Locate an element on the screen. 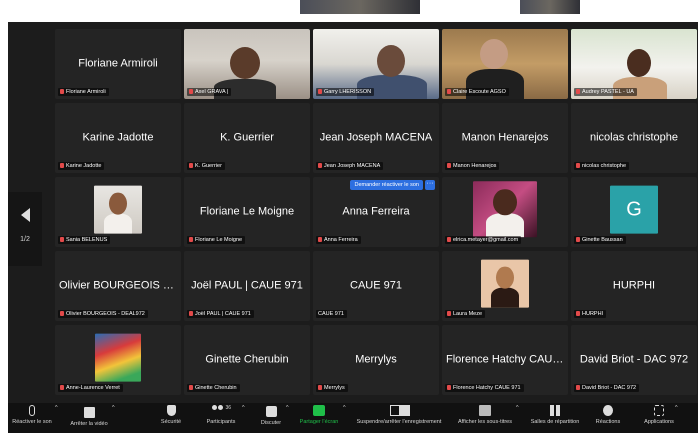  cropped-photo is located at coordinates (550, 7).